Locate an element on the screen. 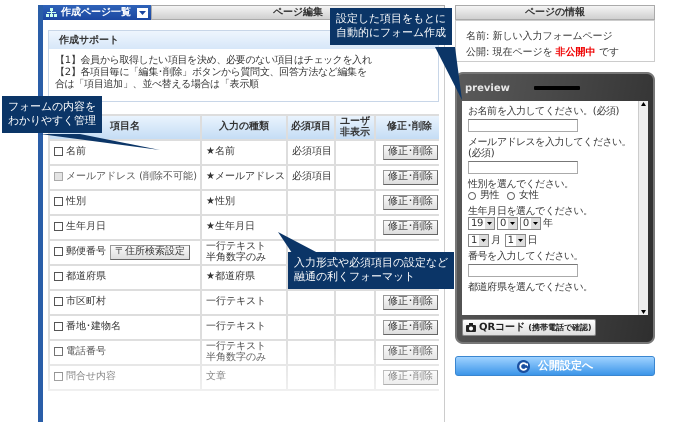 The image size is (680, 422). unit-label: 年 is located at coordinates (547, 224).